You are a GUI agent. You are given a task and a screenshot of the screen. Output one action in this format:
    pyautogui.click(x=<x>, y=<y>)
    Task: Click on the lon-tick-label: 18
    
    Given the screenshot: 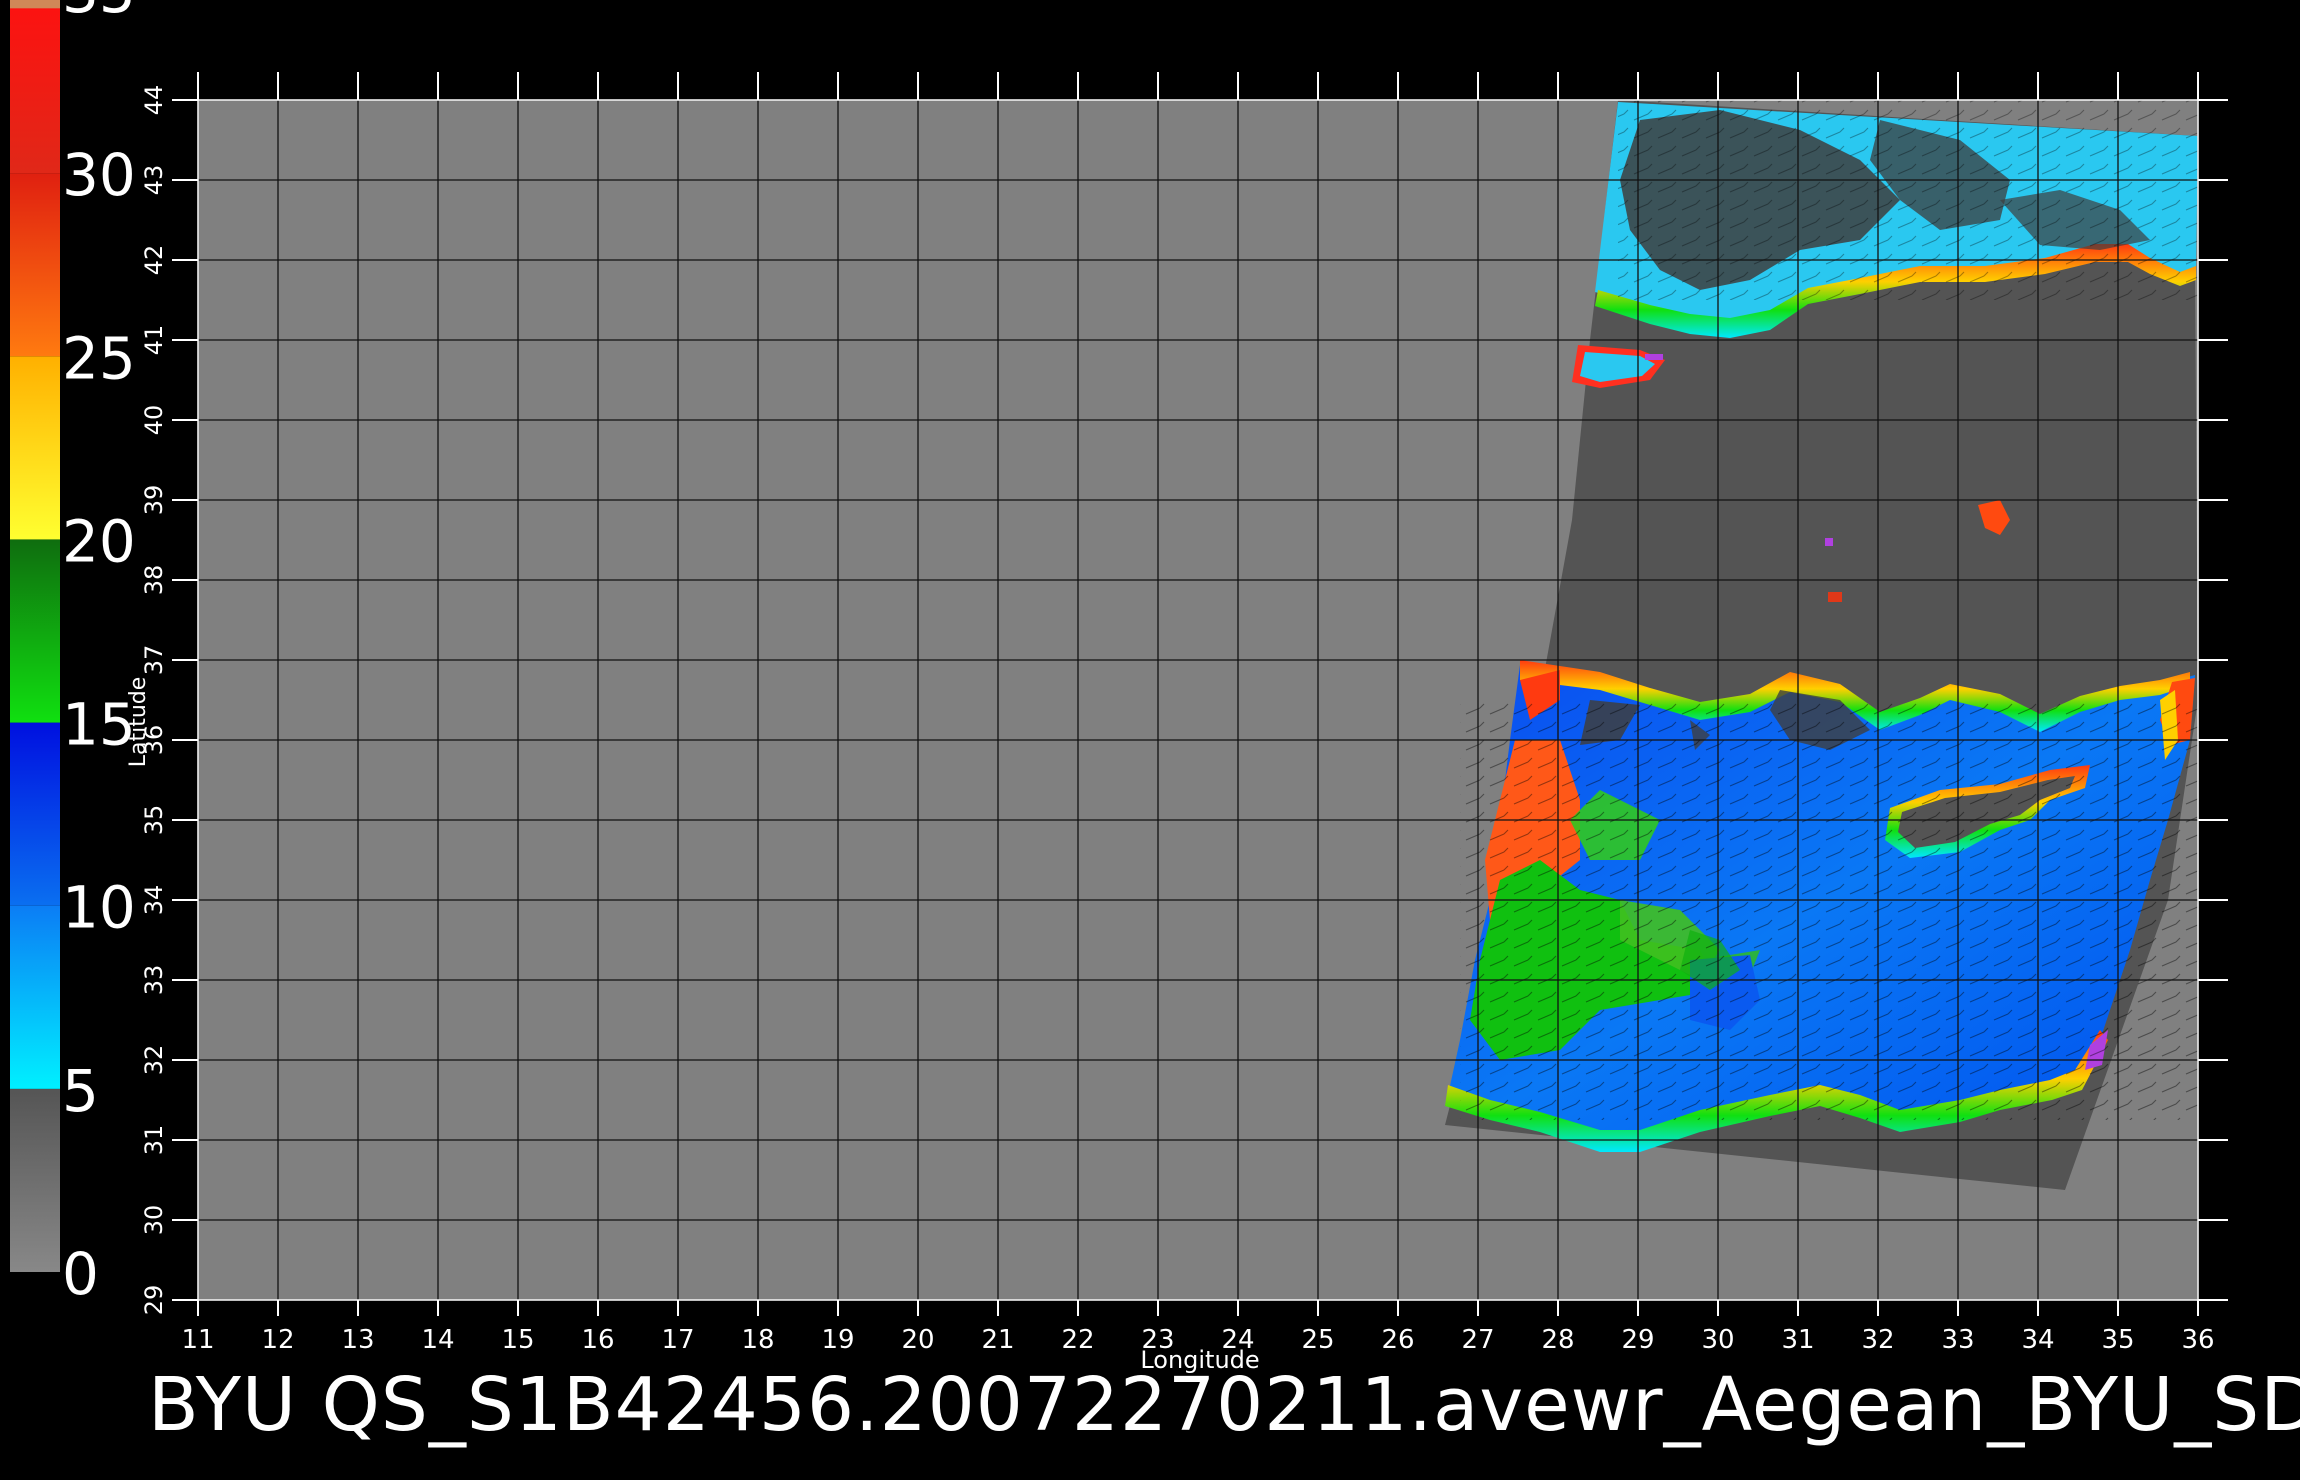 What is the action you would take?
    pyautogui.click(x=757, y=1340)
    